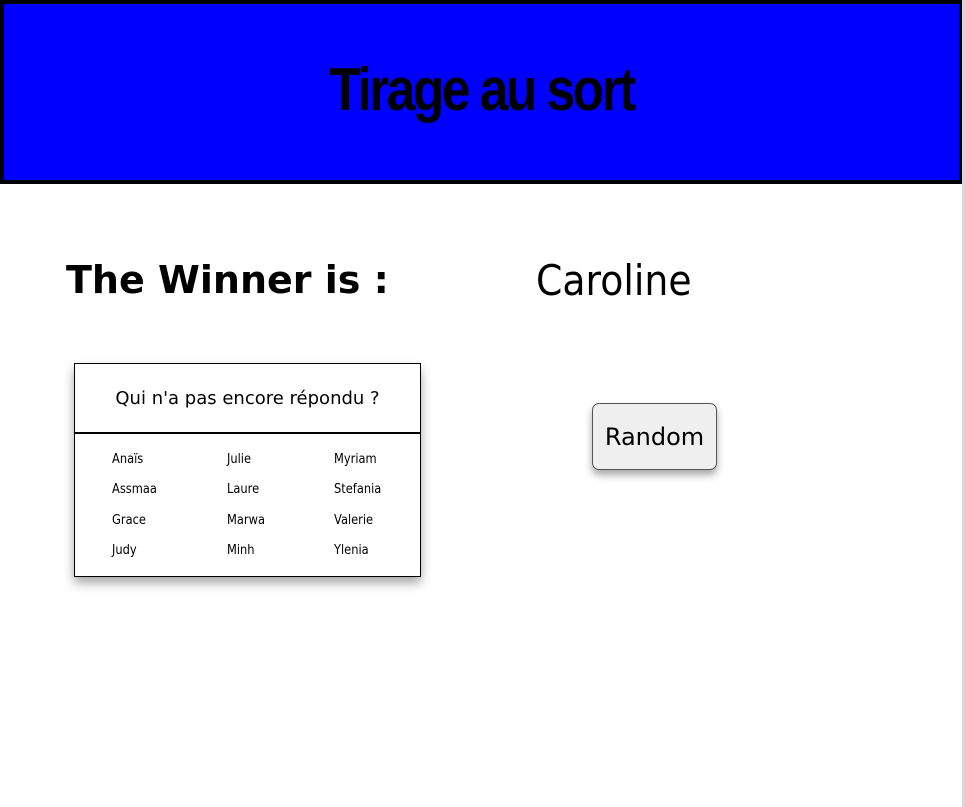 The image size is (965, 807). I want to click on pending-responses-title: Qui n'a pas encore répondu ?, so click(247, 399).